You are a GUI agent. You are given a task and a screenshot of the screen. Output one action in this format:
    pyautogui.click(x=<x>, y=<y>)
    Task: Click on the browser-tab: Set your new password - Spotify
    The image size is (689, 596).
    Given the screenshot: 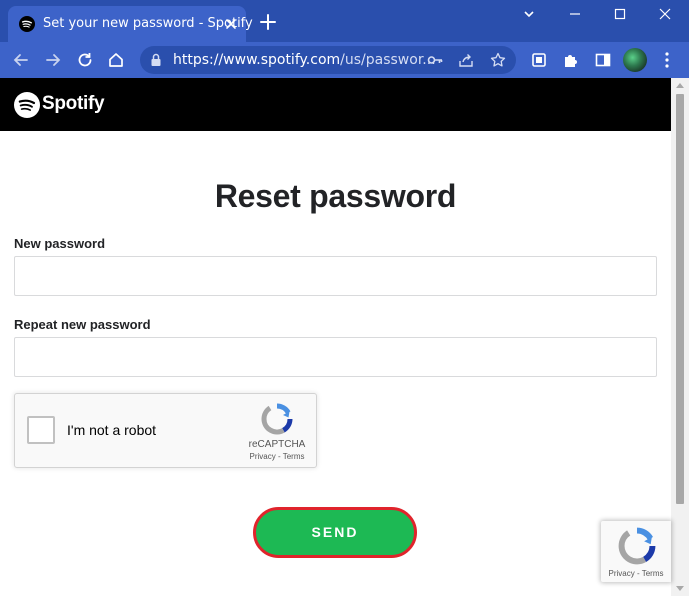 What is the action you would take?
    pyautogui.click(x=130, y=24)
    